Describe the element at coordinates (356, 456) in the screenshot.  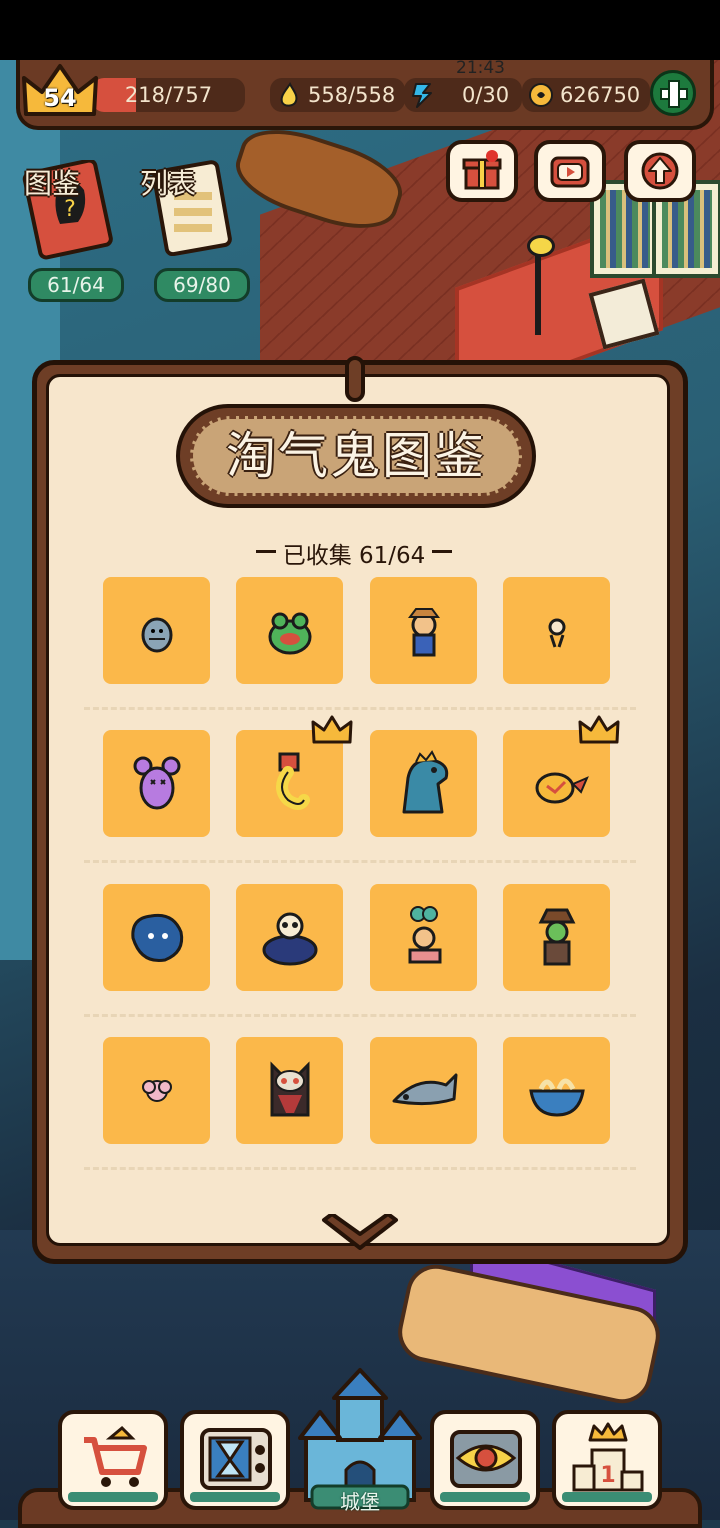
I see `panel-title: 淘气鬼图鉴` at that location.